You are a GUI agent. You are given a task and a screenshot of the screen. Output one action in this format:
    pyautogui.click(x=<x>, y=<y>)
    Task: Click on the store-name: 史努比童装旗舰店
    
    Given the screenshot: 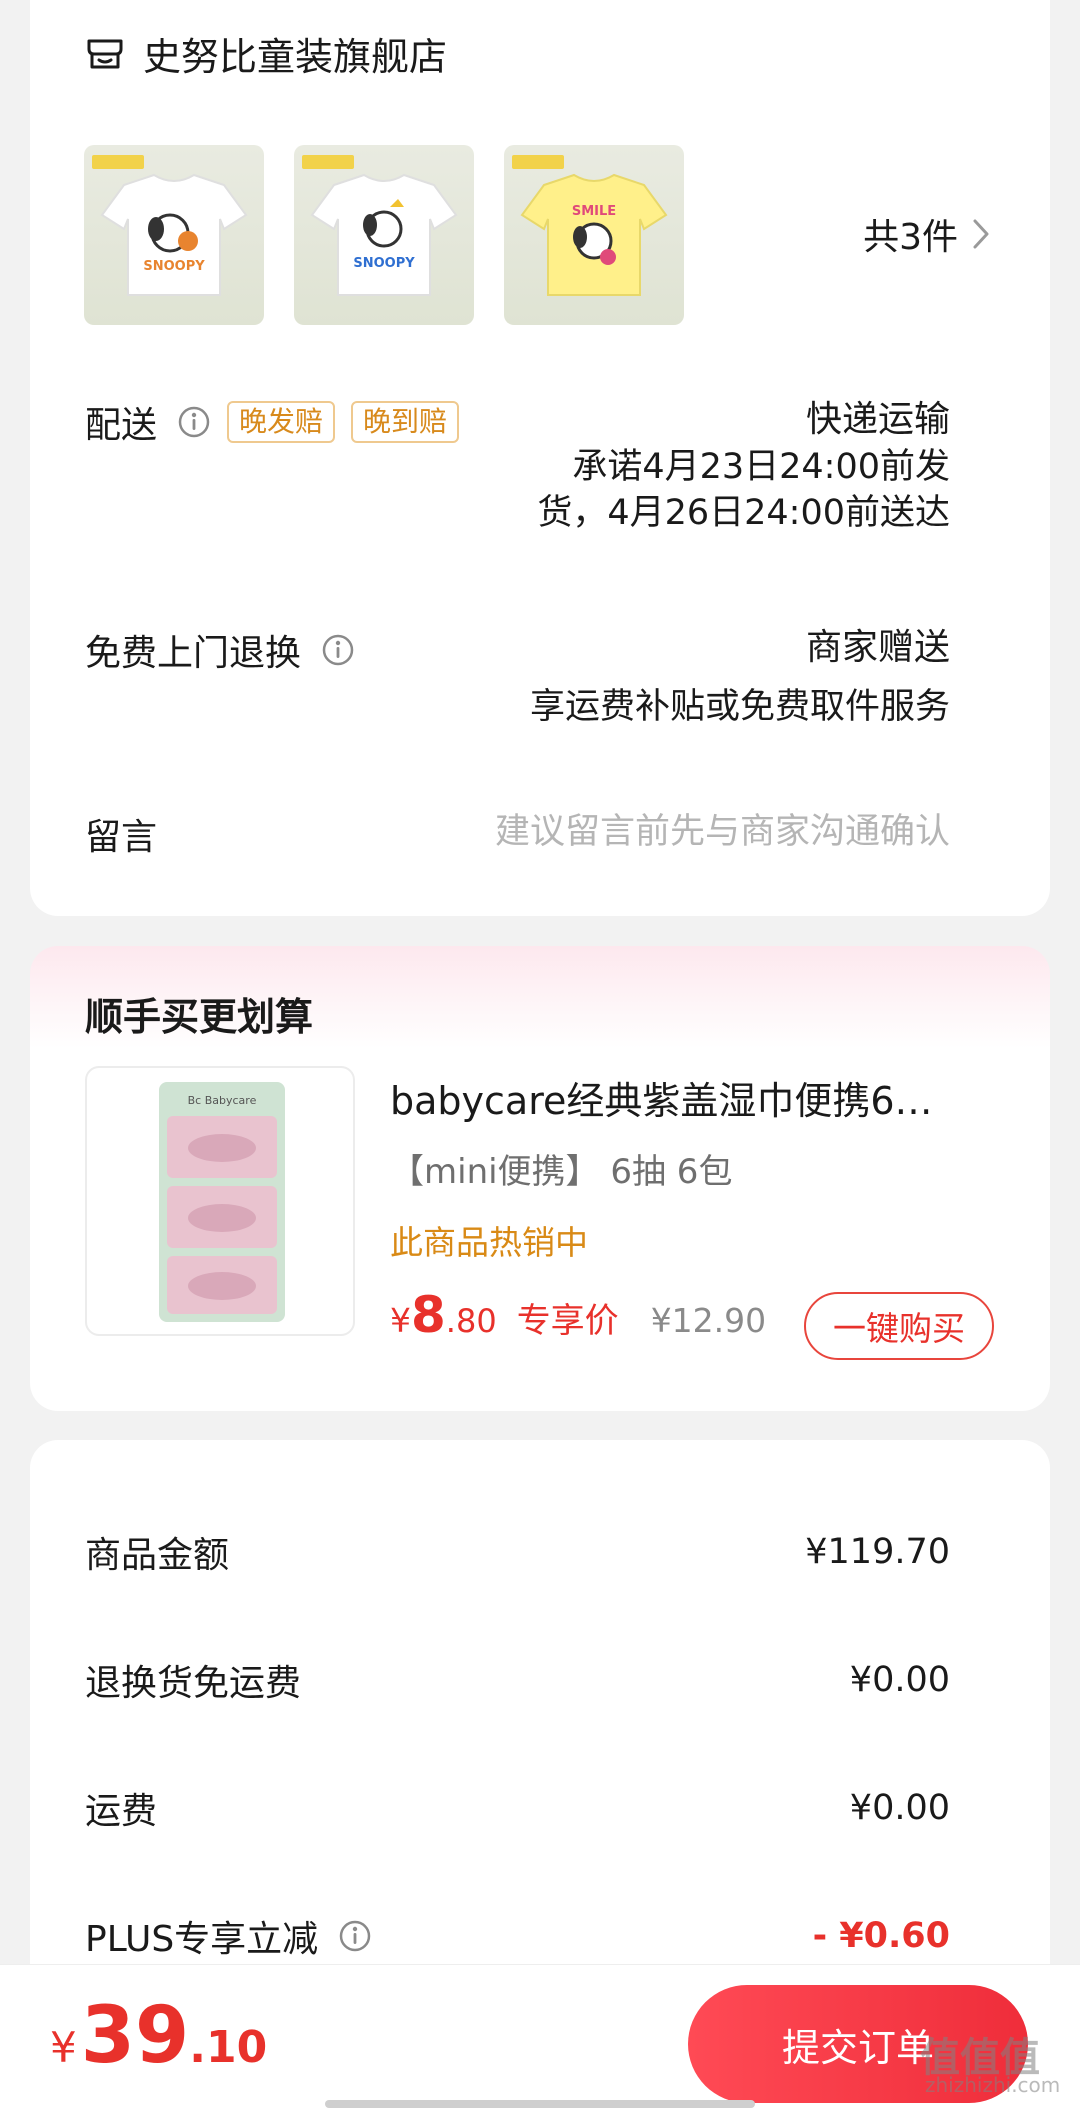 What is the action you would take?
    pyautogui.click(x=295, y=56)
    